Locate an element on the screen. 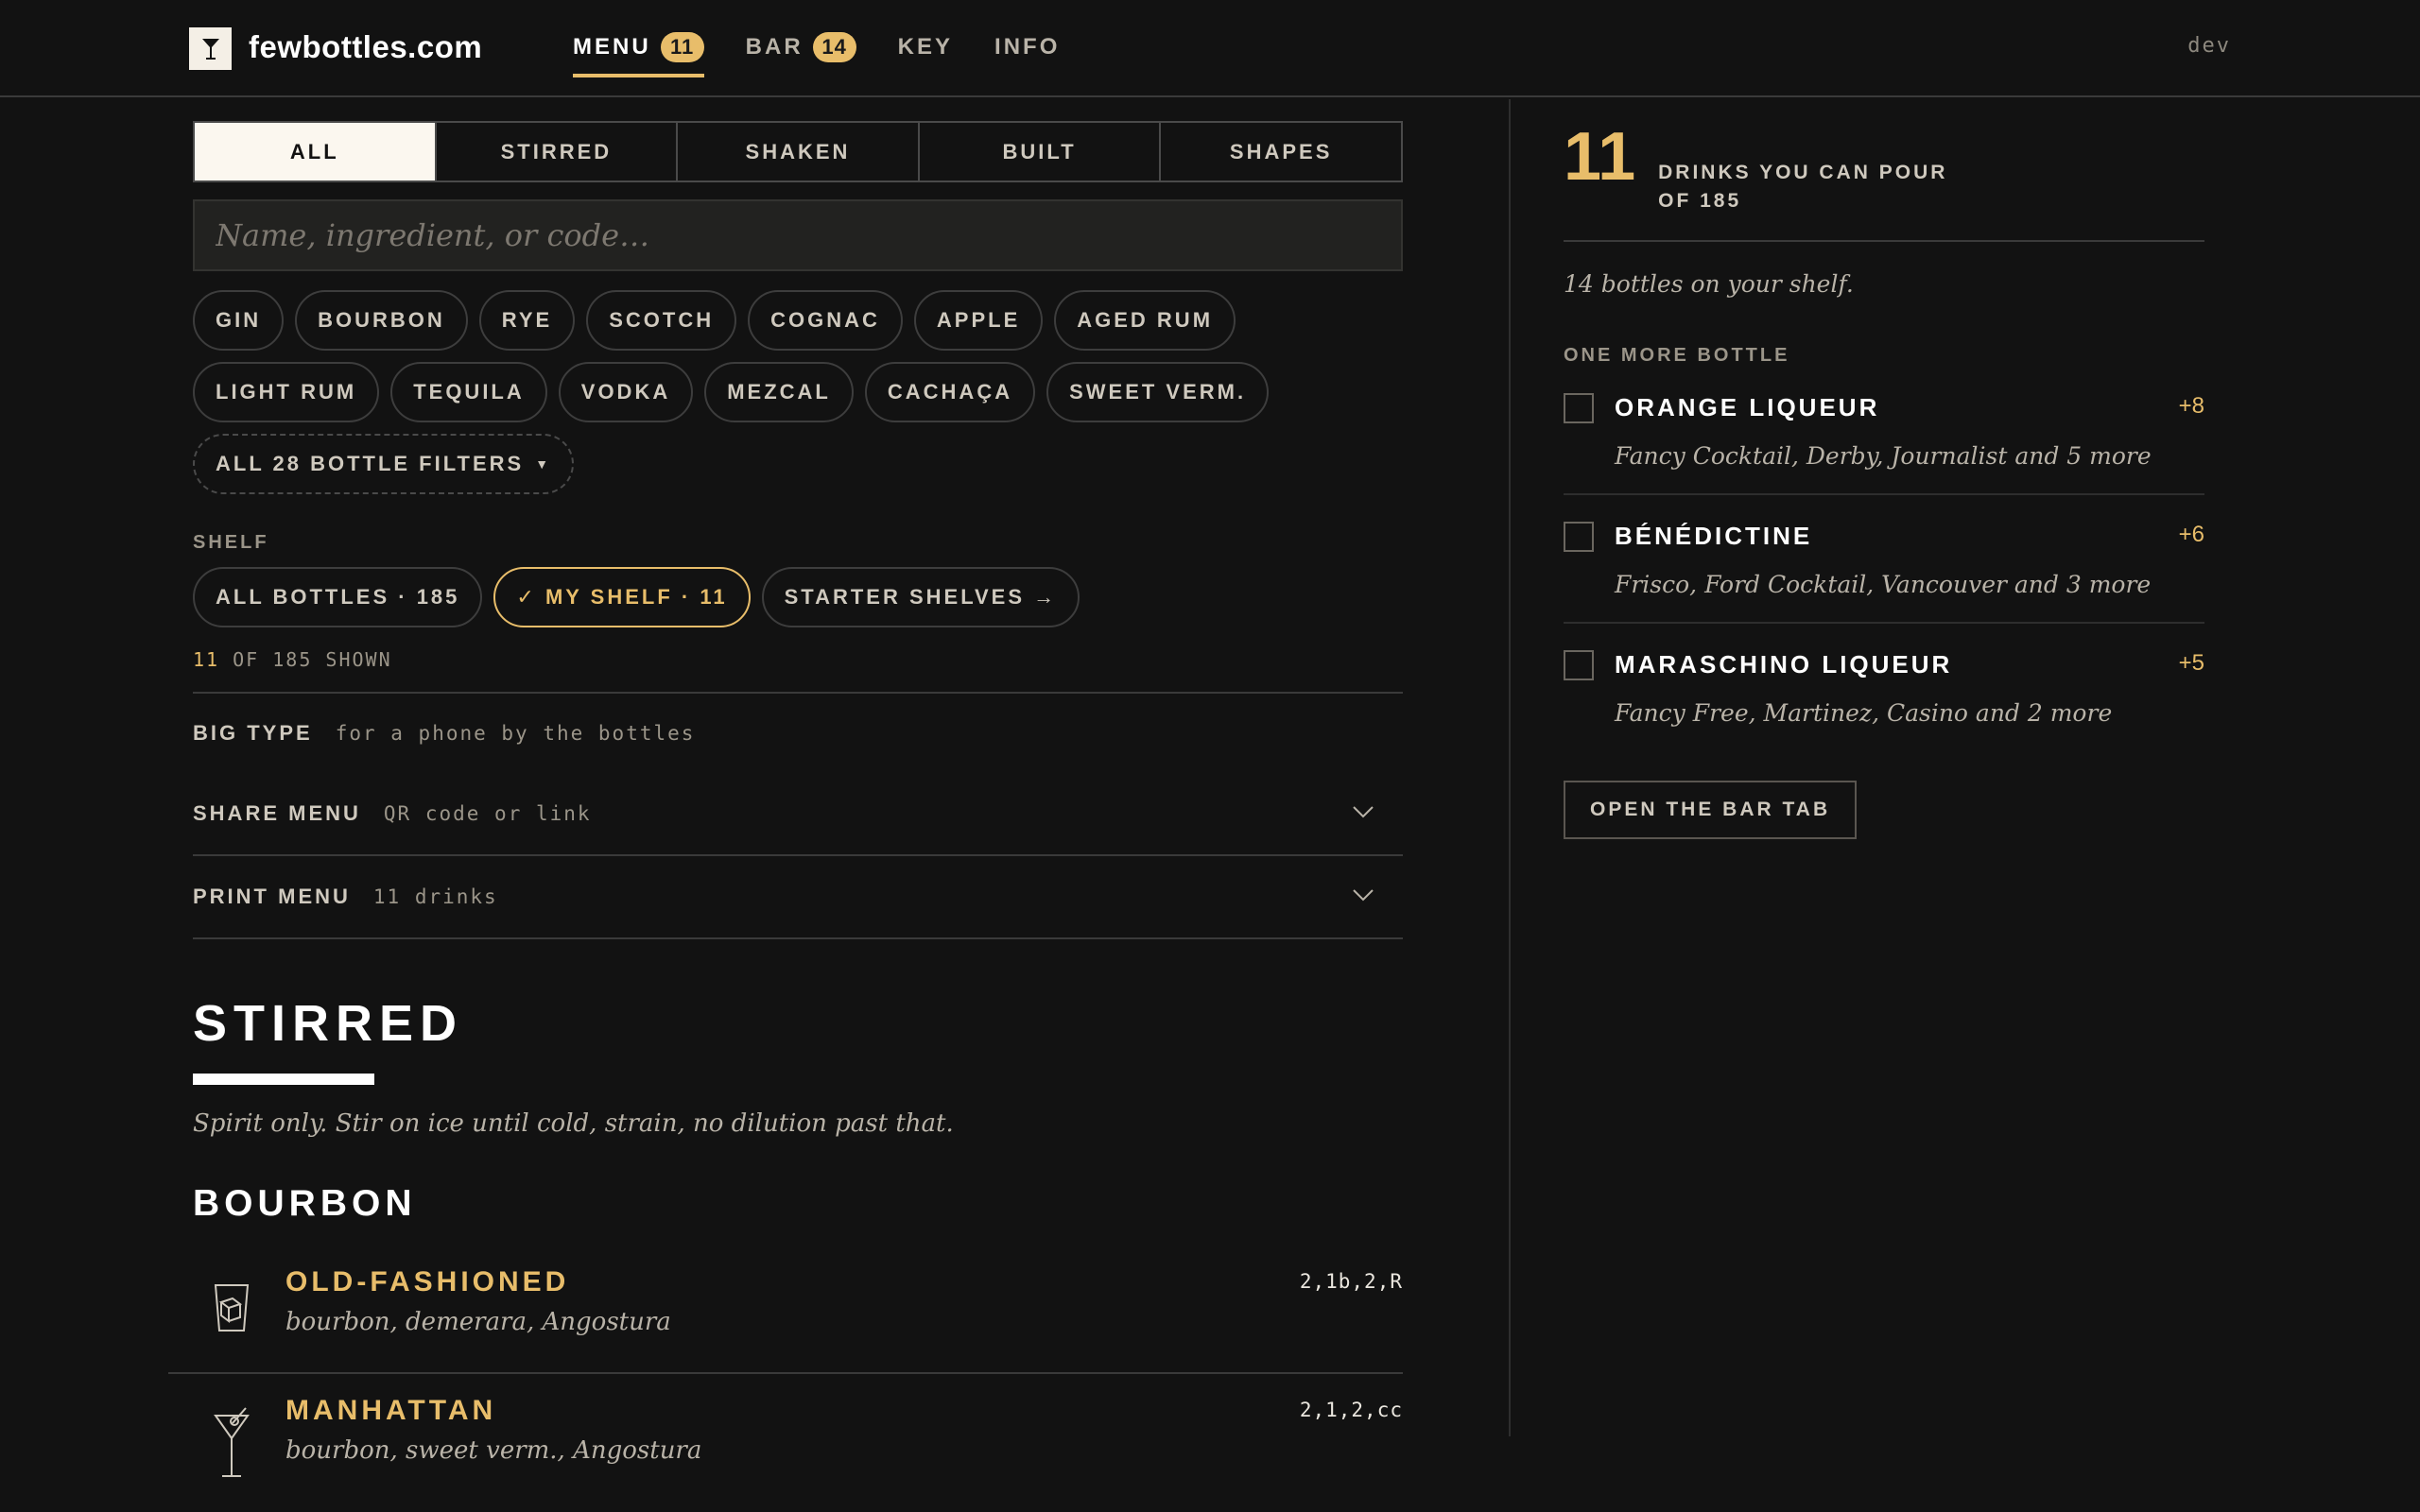 The image size is (2420, 1512). nav-menu-badge: 11 is located at coordinates (682, 47).